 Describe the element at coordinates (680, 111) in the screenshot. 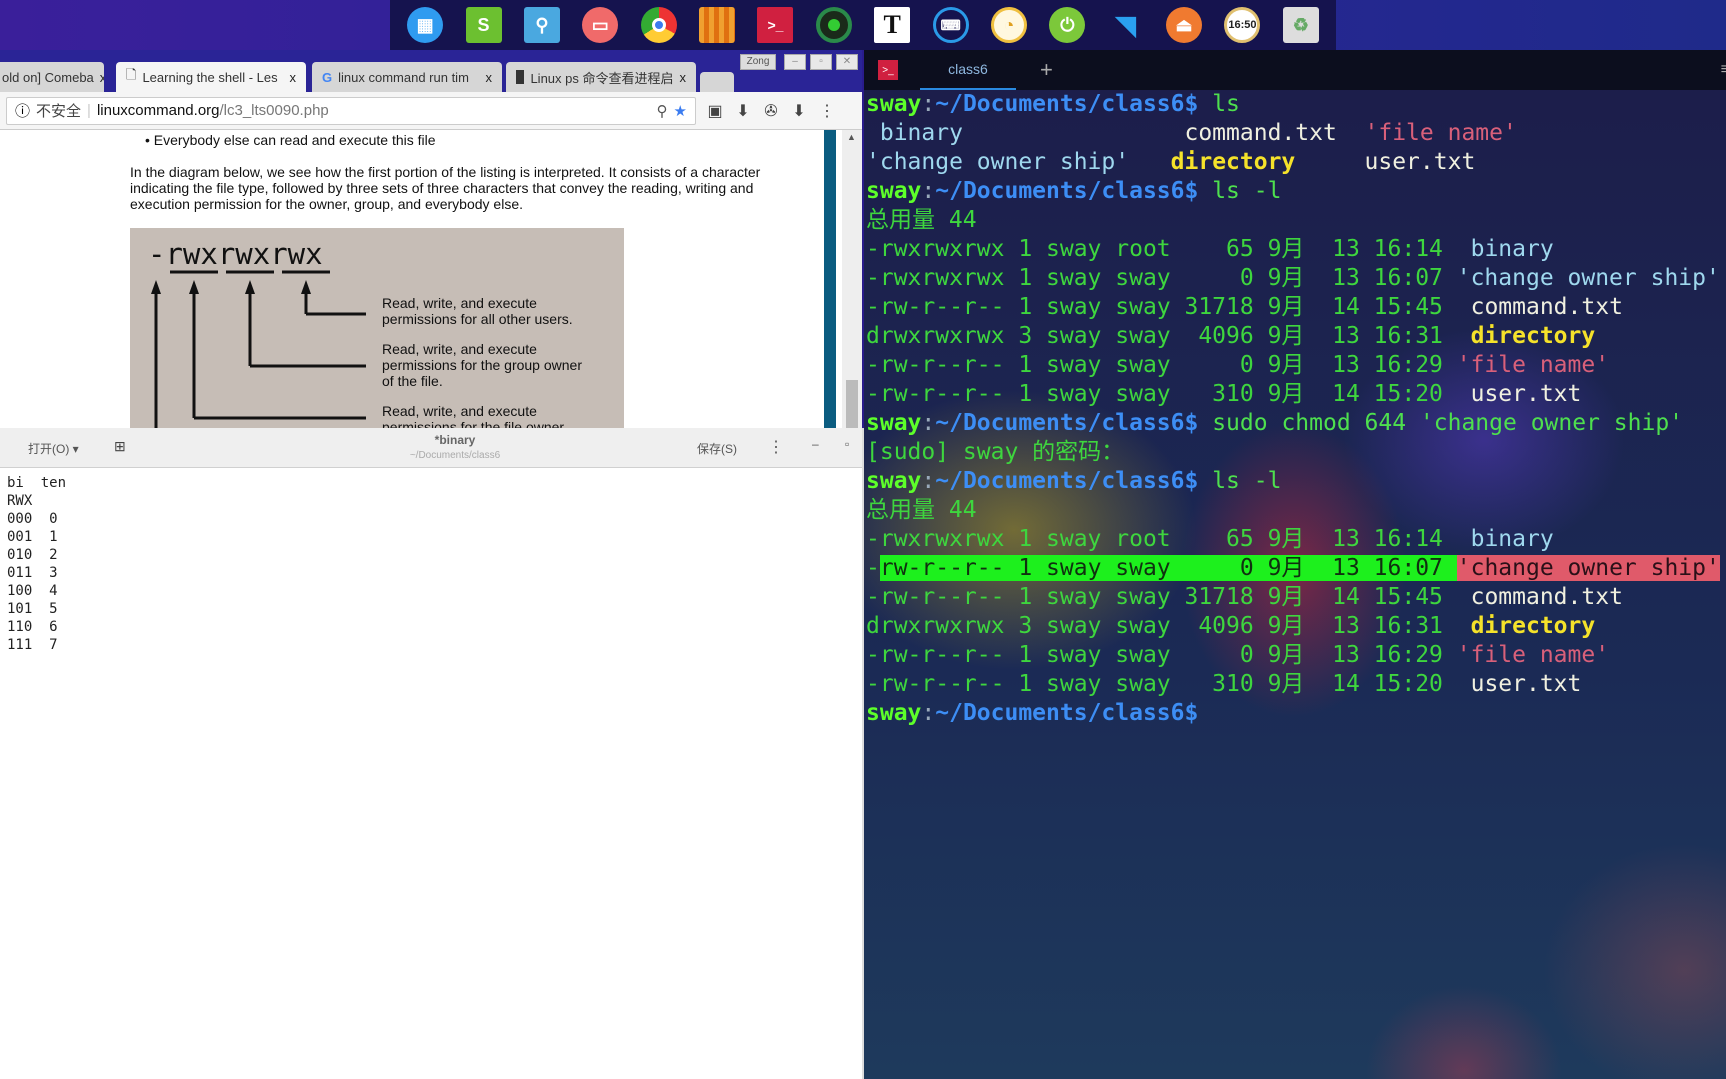

I see `bookmark-star-icon: ★` at that location.